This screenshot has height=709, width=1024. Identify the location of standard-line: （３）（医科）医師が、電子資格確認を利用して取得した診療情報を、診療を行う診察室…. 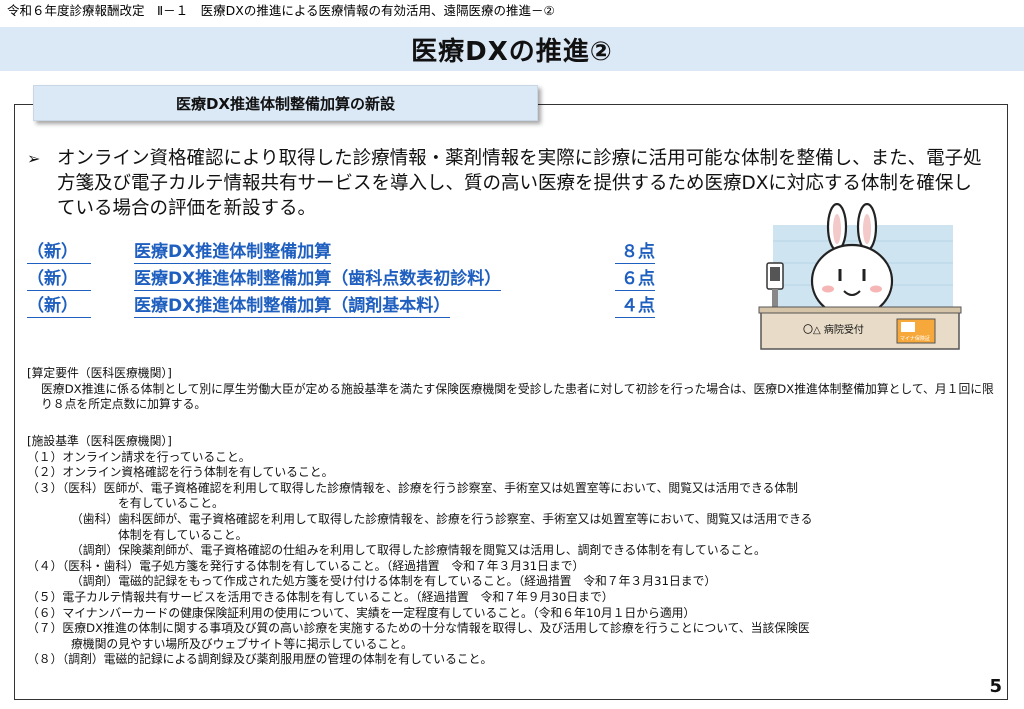
(412, 487).